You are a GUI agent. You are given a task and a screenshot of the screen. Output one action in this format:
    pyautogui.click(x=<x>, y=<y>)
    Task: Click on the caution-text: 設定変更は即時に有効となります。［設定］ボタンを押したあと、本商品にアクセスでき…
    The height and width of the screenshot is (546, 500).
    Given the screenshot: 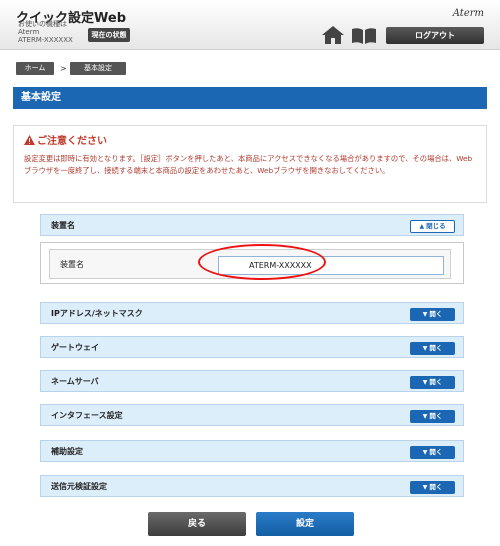 What is the action you would take?
    pyautogui.click(x=248, y=164)
    